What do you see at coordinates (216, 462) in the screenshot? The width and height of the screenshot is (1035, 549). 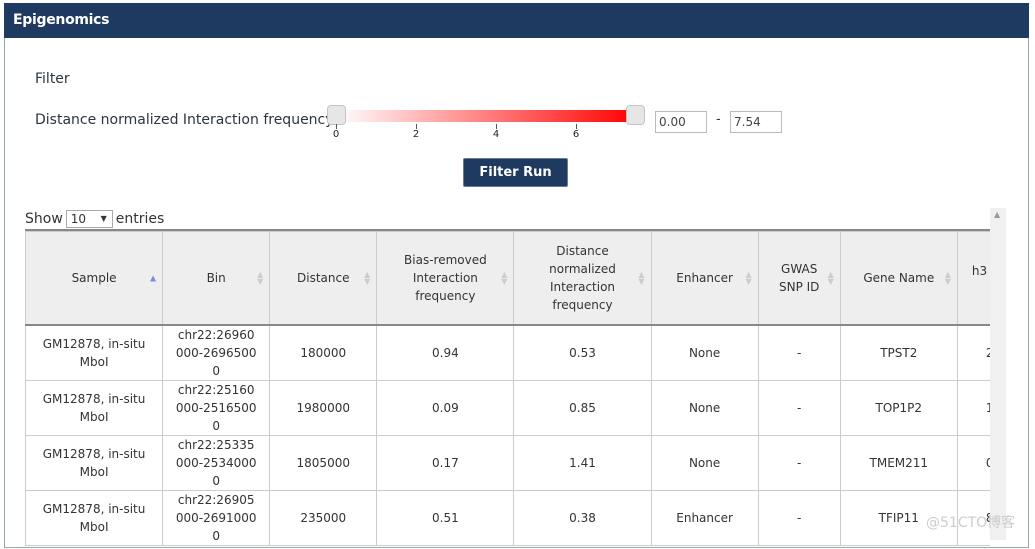 I see `table-cell: chr22:25335000-25340000` at bounding box center [216, 462].